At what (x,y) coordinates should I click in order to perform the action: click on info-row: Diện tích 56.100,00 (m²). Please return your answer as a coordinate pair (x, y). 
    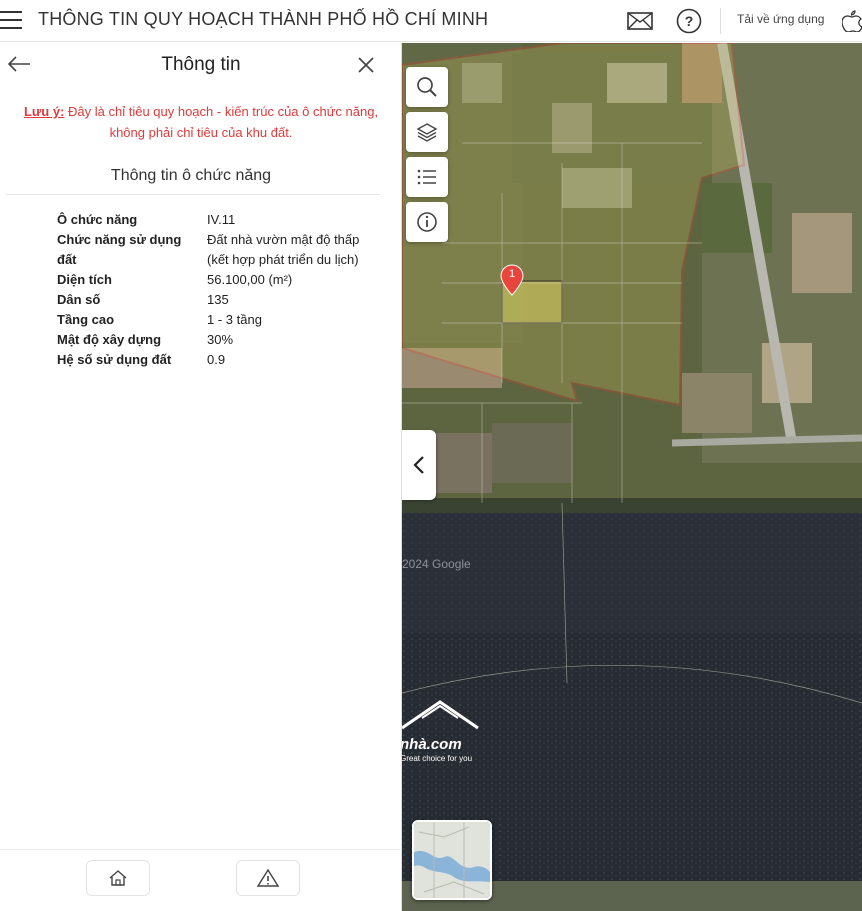
    Looking at the image, I should click on (217, 280).